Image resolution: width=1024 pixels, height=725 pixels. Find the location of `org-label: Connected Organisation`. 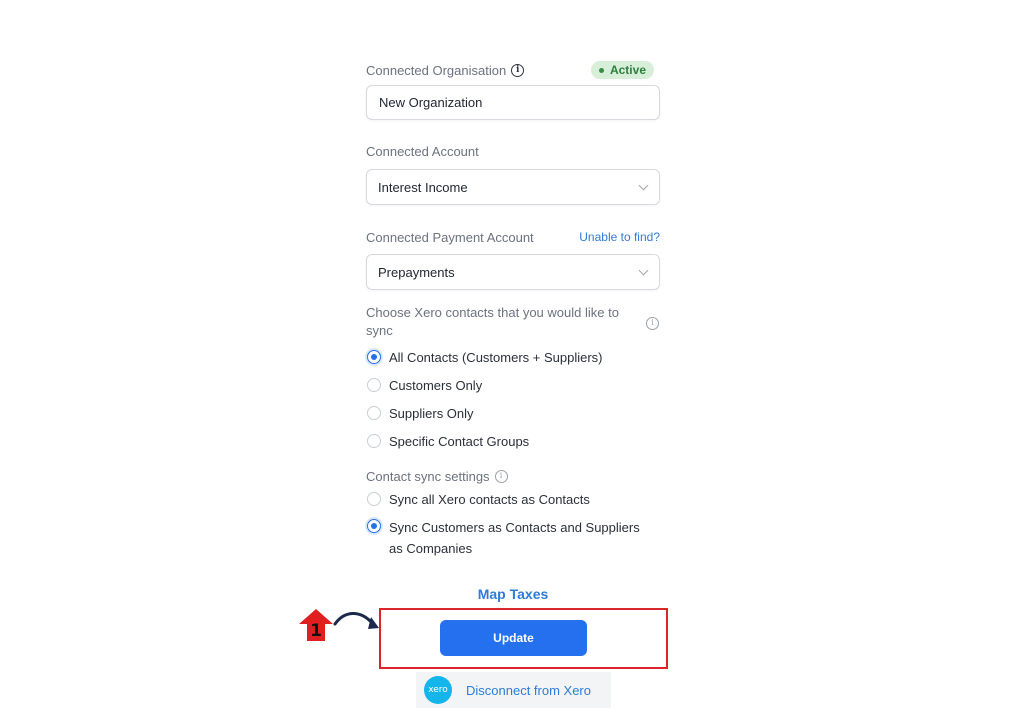

org-label: Connected Organisation is located at coordinates (436, 70).